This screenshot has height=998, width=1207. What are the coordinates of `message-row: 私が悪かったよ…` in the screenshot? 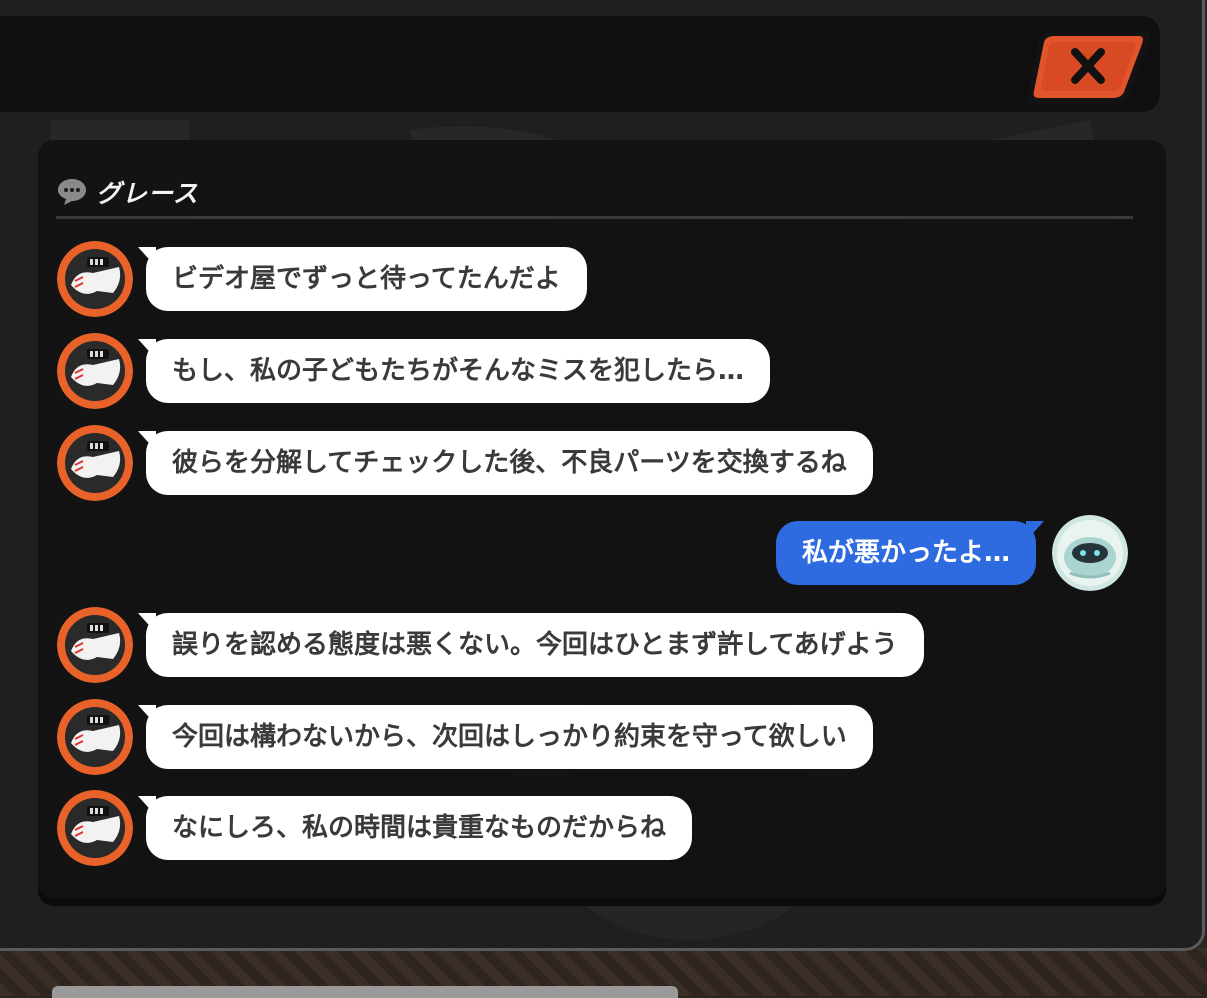 It's located at (603, 555).